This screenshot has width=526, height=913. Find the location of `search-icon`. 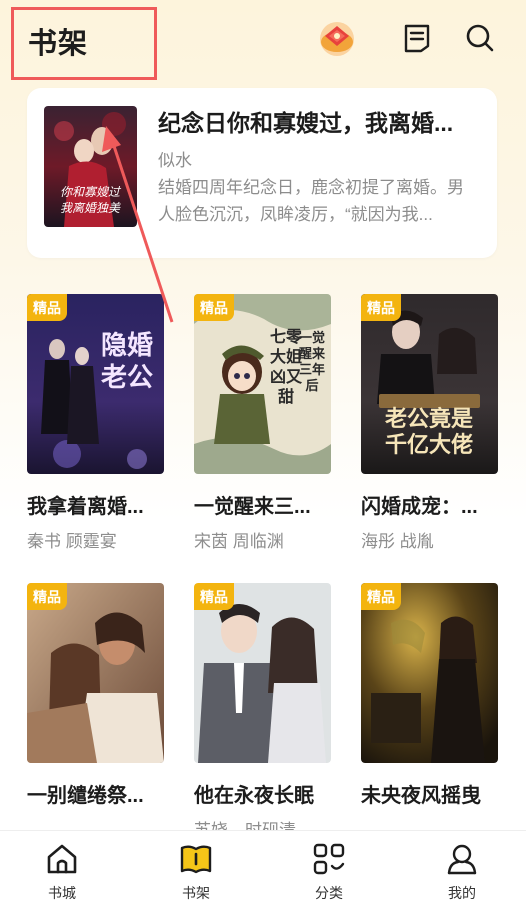

search-icon is located at coordinates (480, 38).